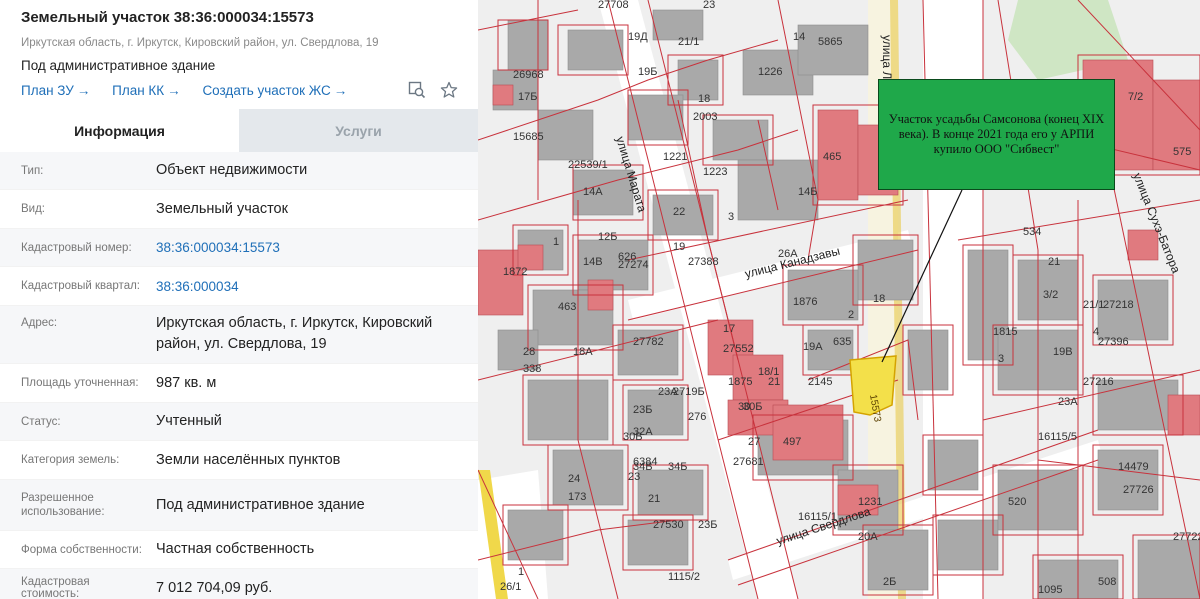 This screenshot has width=1200, height=599. What do you see at coordinates (222, 208) in the screenshot?
I see `row-value: Земельный участок` at bounding box center [222, 208].